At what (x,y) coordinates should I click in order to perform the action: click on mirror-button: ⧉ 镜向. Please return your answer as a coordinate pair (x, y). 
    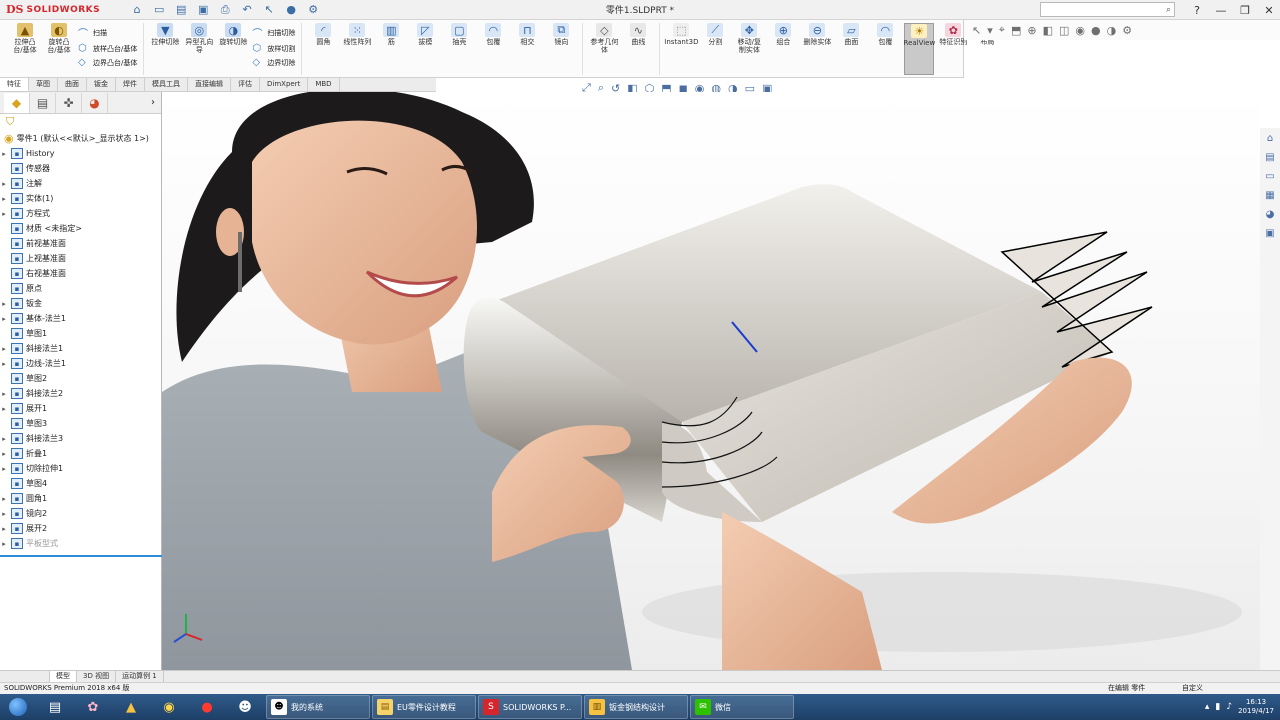
    Looking at the image, I should click on (561, 49).